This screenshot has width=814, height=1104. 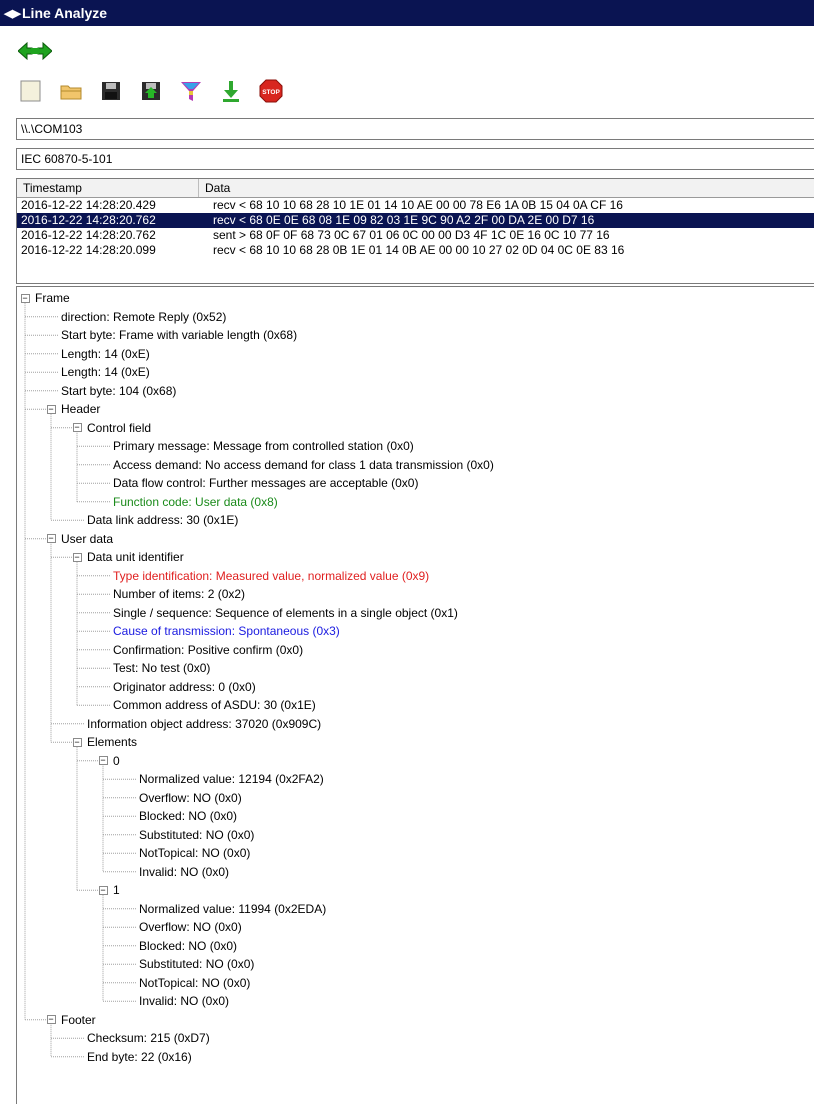 What do you see at coordinates (116, 761) in the screenshot?
I see `tree-group-node: 0` at bounding box center [116, 761].